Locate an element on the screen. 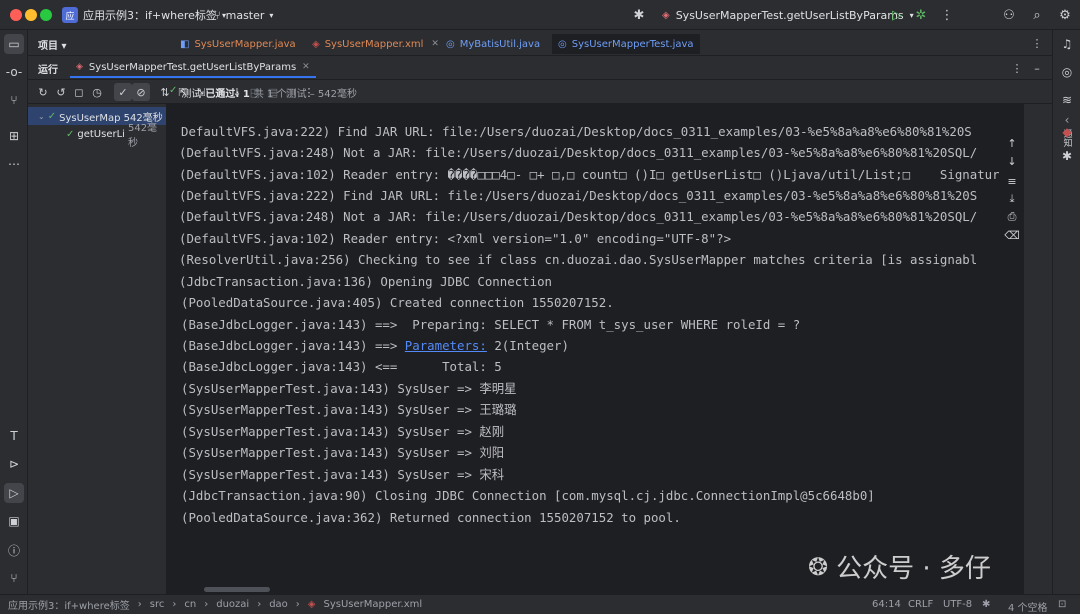 The width and height of the screenshot is (1080, 614). rerun-icon: ↻ is located at coordinates (43, 92).